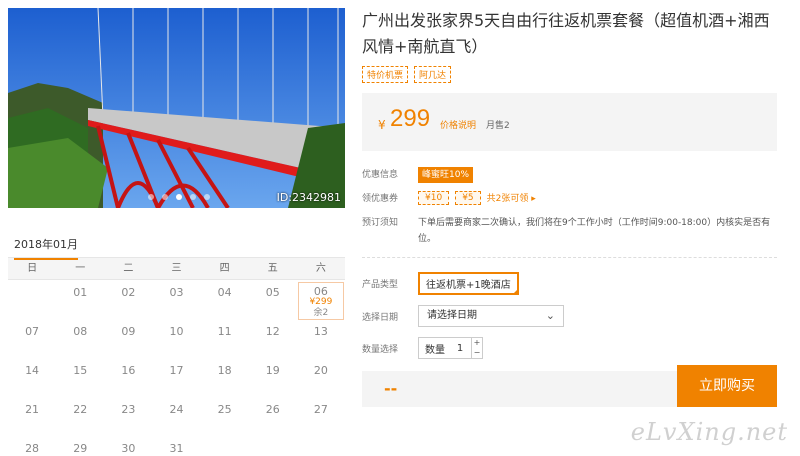 This screenshot has width=800, height=456. Describe the element at coordinates (452, 315) in the screenshot. I see `date-select-text: 请选择日期` at that location.